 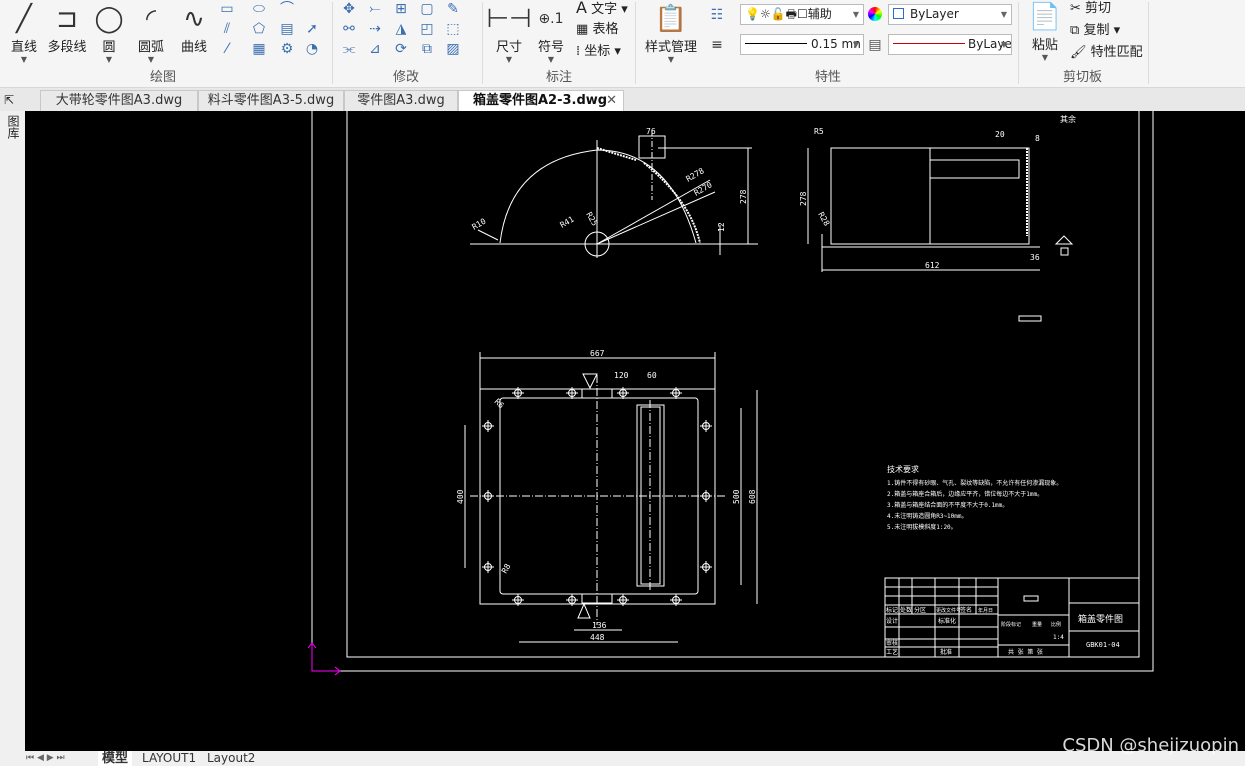 I want to click on style-manager-button: 📋 样式管理 ▼, so click(x=671, y=33).